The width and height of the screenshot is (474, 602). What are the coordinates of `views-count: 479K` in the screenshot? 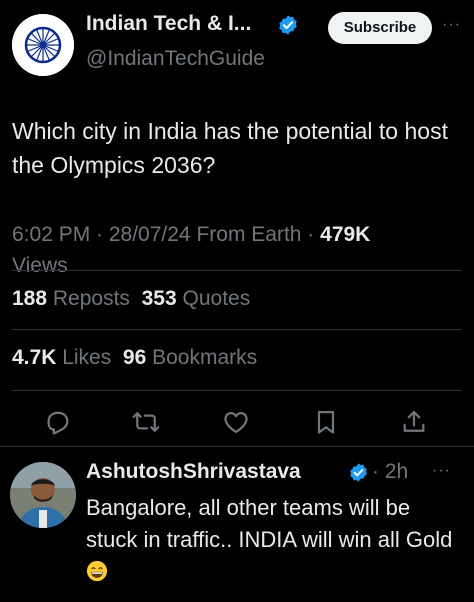 It's located at (345, 234).